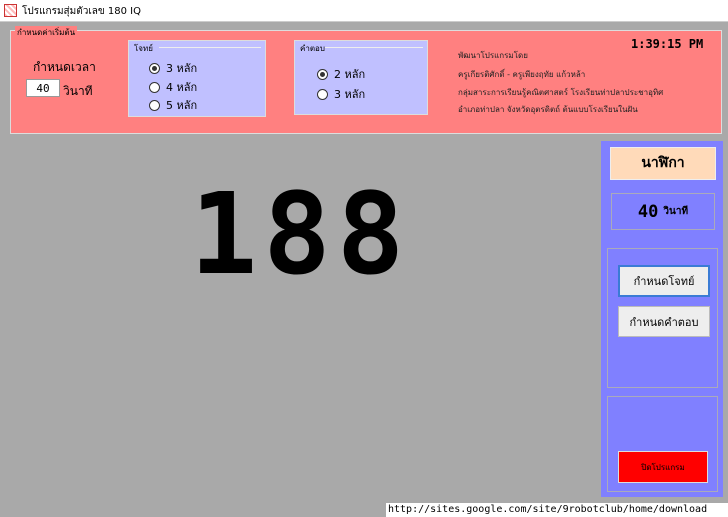 The height and width of the screenshot is (517, 728). Describe the element at coordinates (82, 11) in the screenshot. I see `window-title: โปรแกรมสุ่มตัวเลข 180 IQ` at that location.